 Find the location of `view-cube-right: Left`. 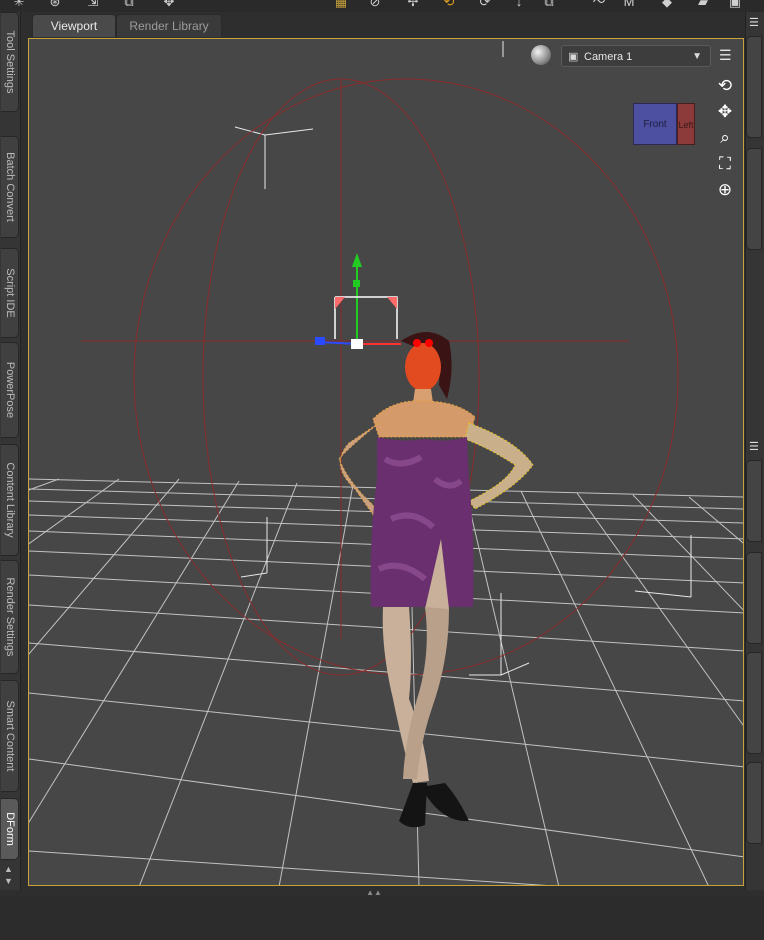

view-cube-right: Left is located at coordinates (686, 124).